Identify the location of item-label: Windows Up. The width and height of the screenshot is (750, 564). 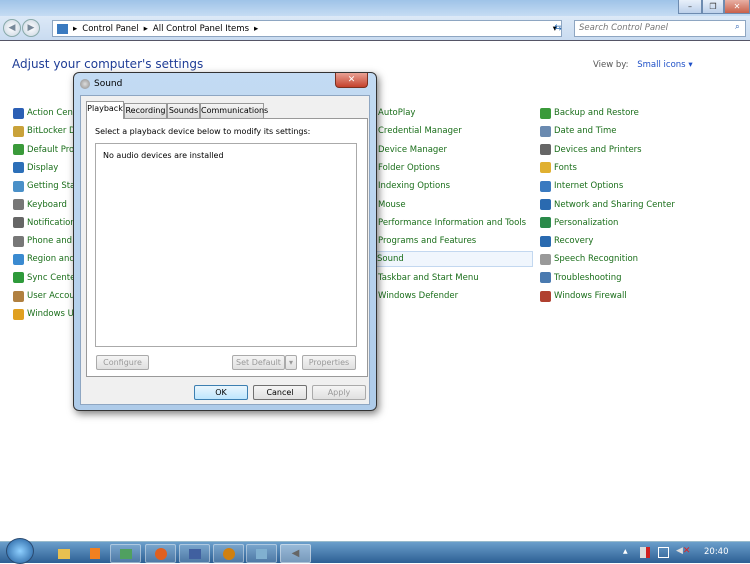
(53, 314).